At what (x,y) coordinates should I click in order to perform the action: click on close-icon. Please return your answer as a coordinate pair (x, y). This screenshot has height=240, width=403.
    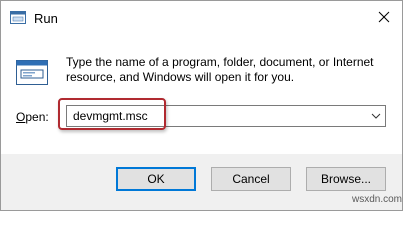
    Looking at the image, I should click on (384, 17).